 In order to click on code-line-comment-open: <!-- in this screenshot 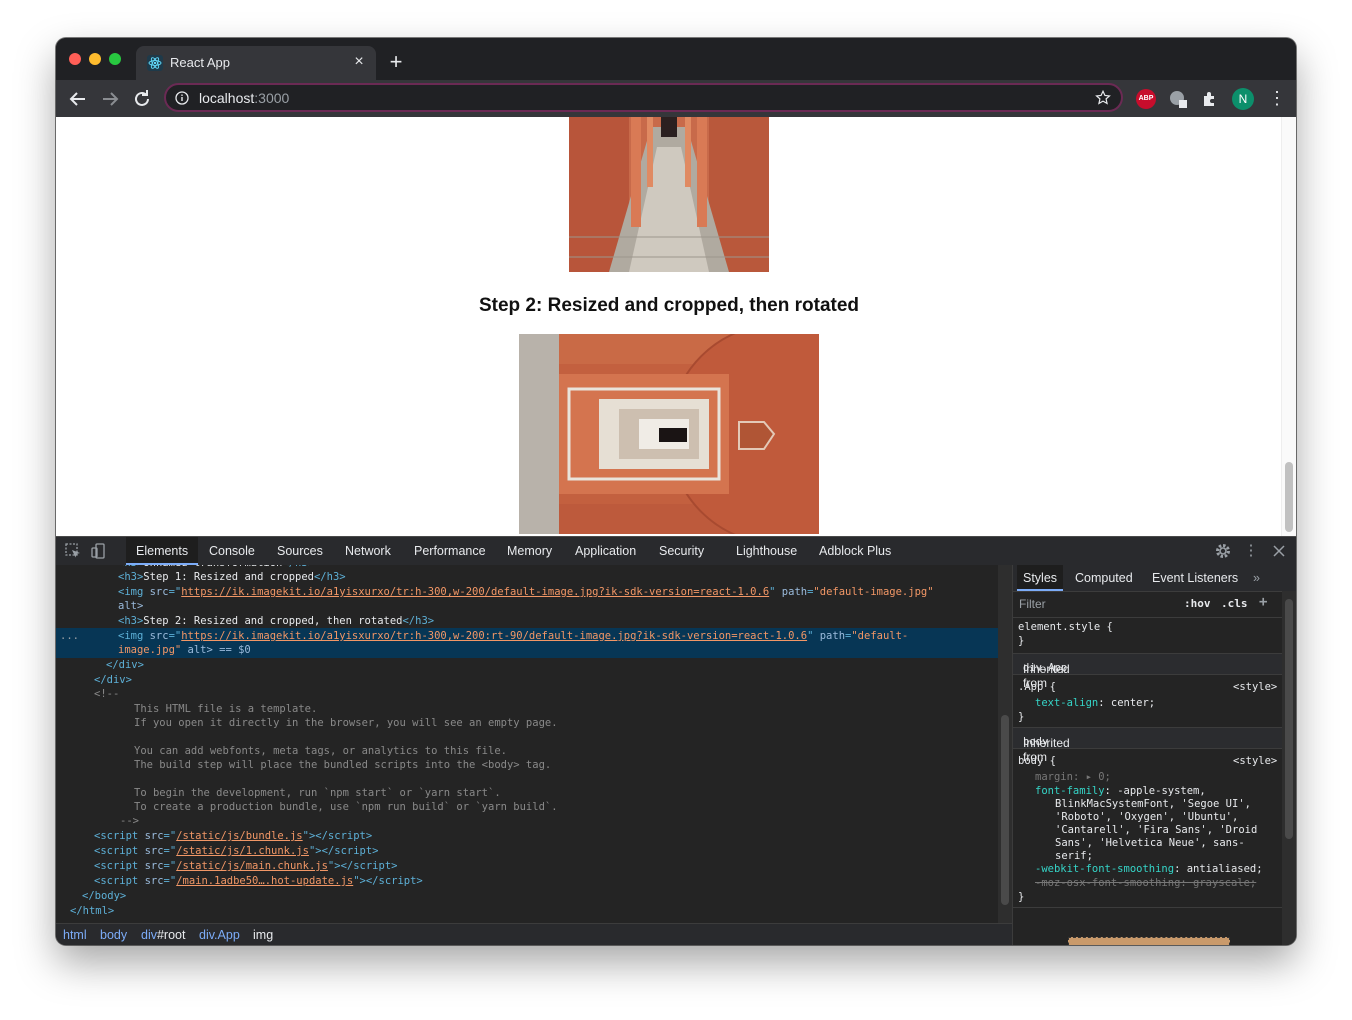, I will do `click(106, 694)`.